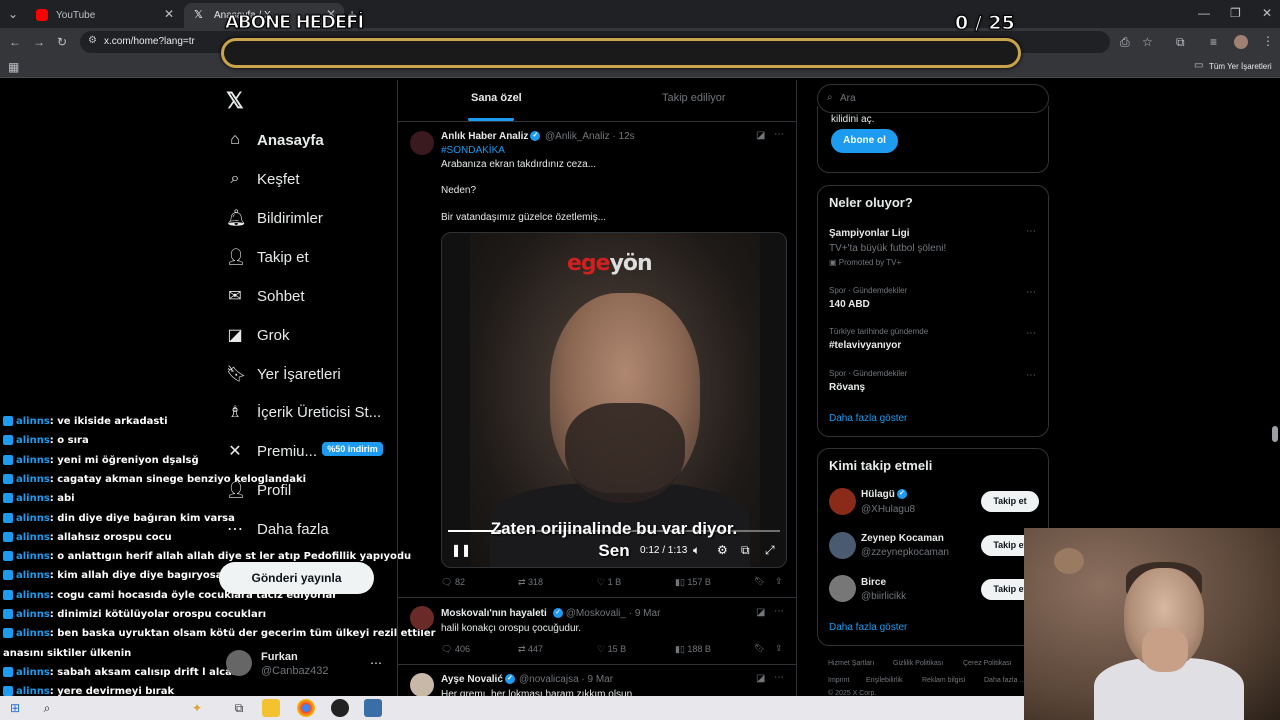 Image resolution: width=1280 pixels, height=720 pixels. What do you see at coordinates (1147, 42) in the screenshot?
I see `star-icon: ☆` at bounding box center [1147, 42].